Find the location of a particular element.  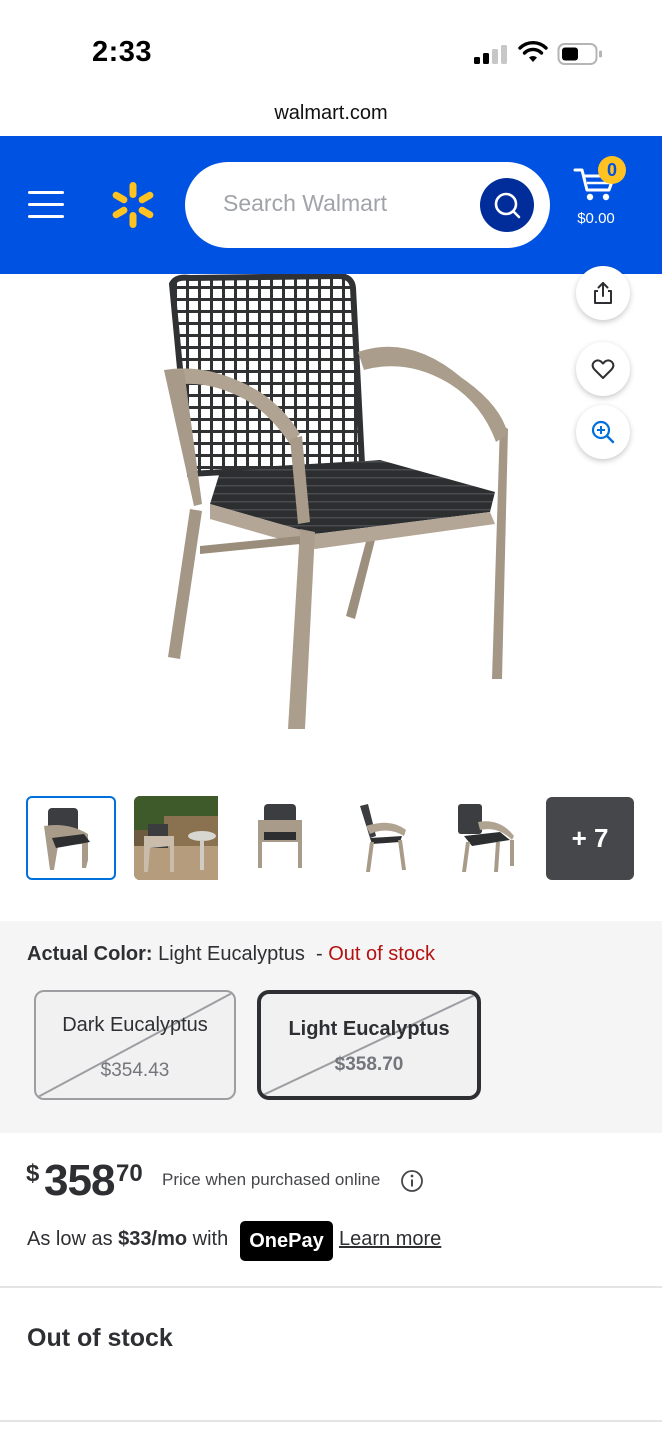

actual-color-value: Light Eucalyptus is located at coordinates (231, 954).